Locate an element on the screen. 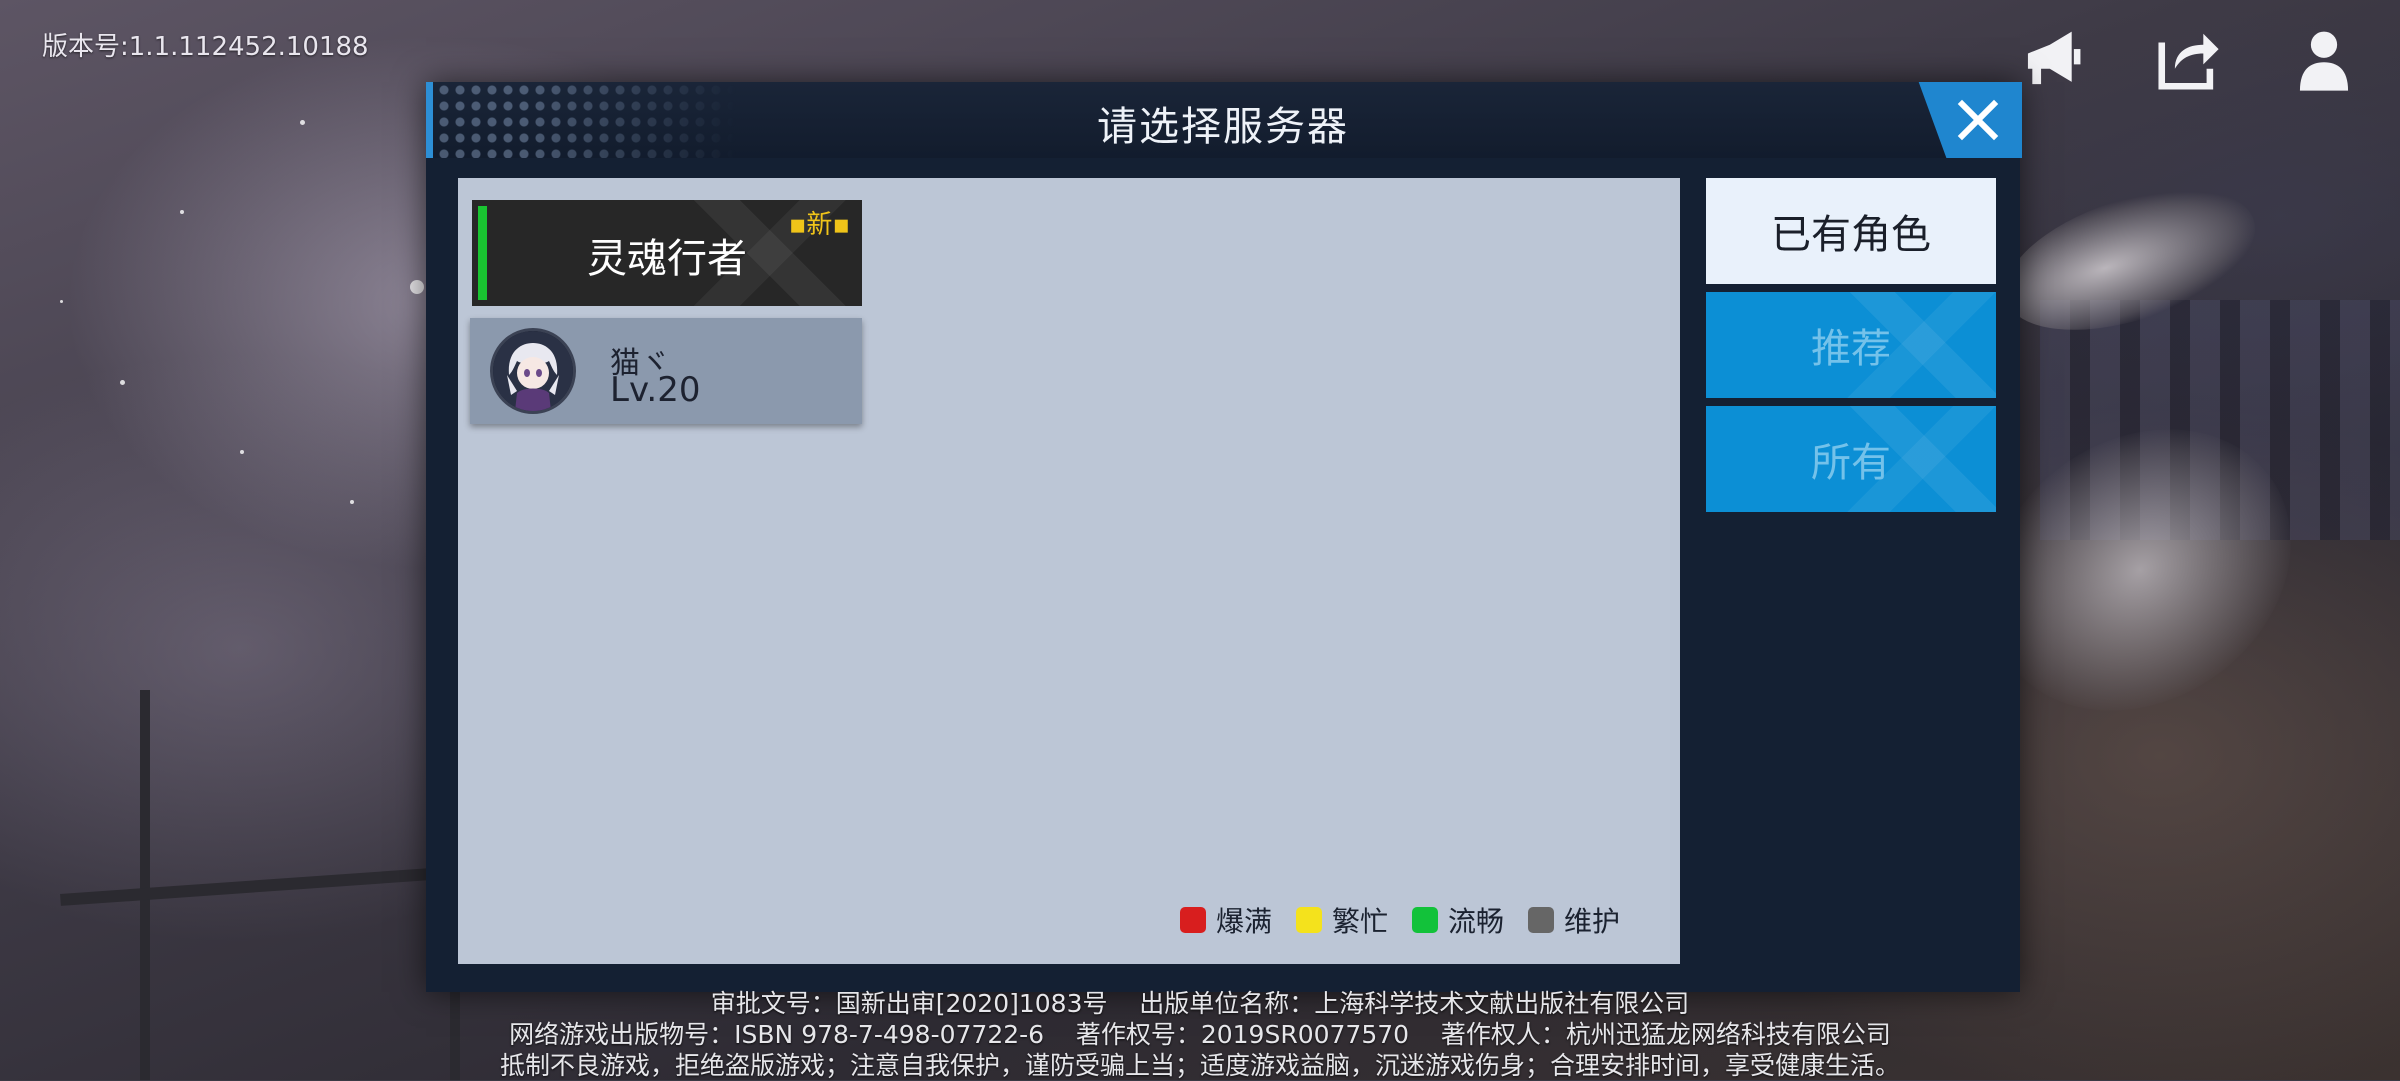 The width and height of the screenshot is (2400, 1081). legend-label: 繁忙 is located at coordinates (1359, 921).